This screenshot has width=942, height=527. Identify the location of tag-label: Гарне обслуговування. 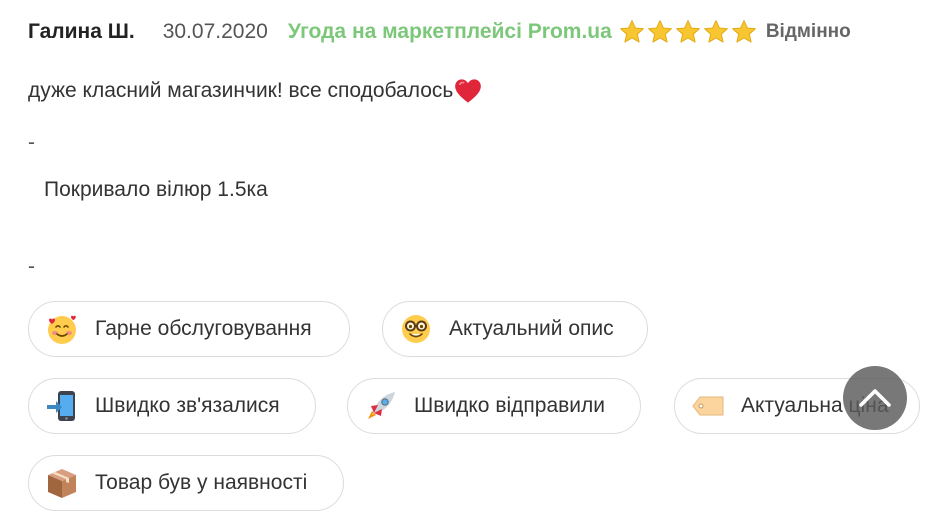
(203, 328).